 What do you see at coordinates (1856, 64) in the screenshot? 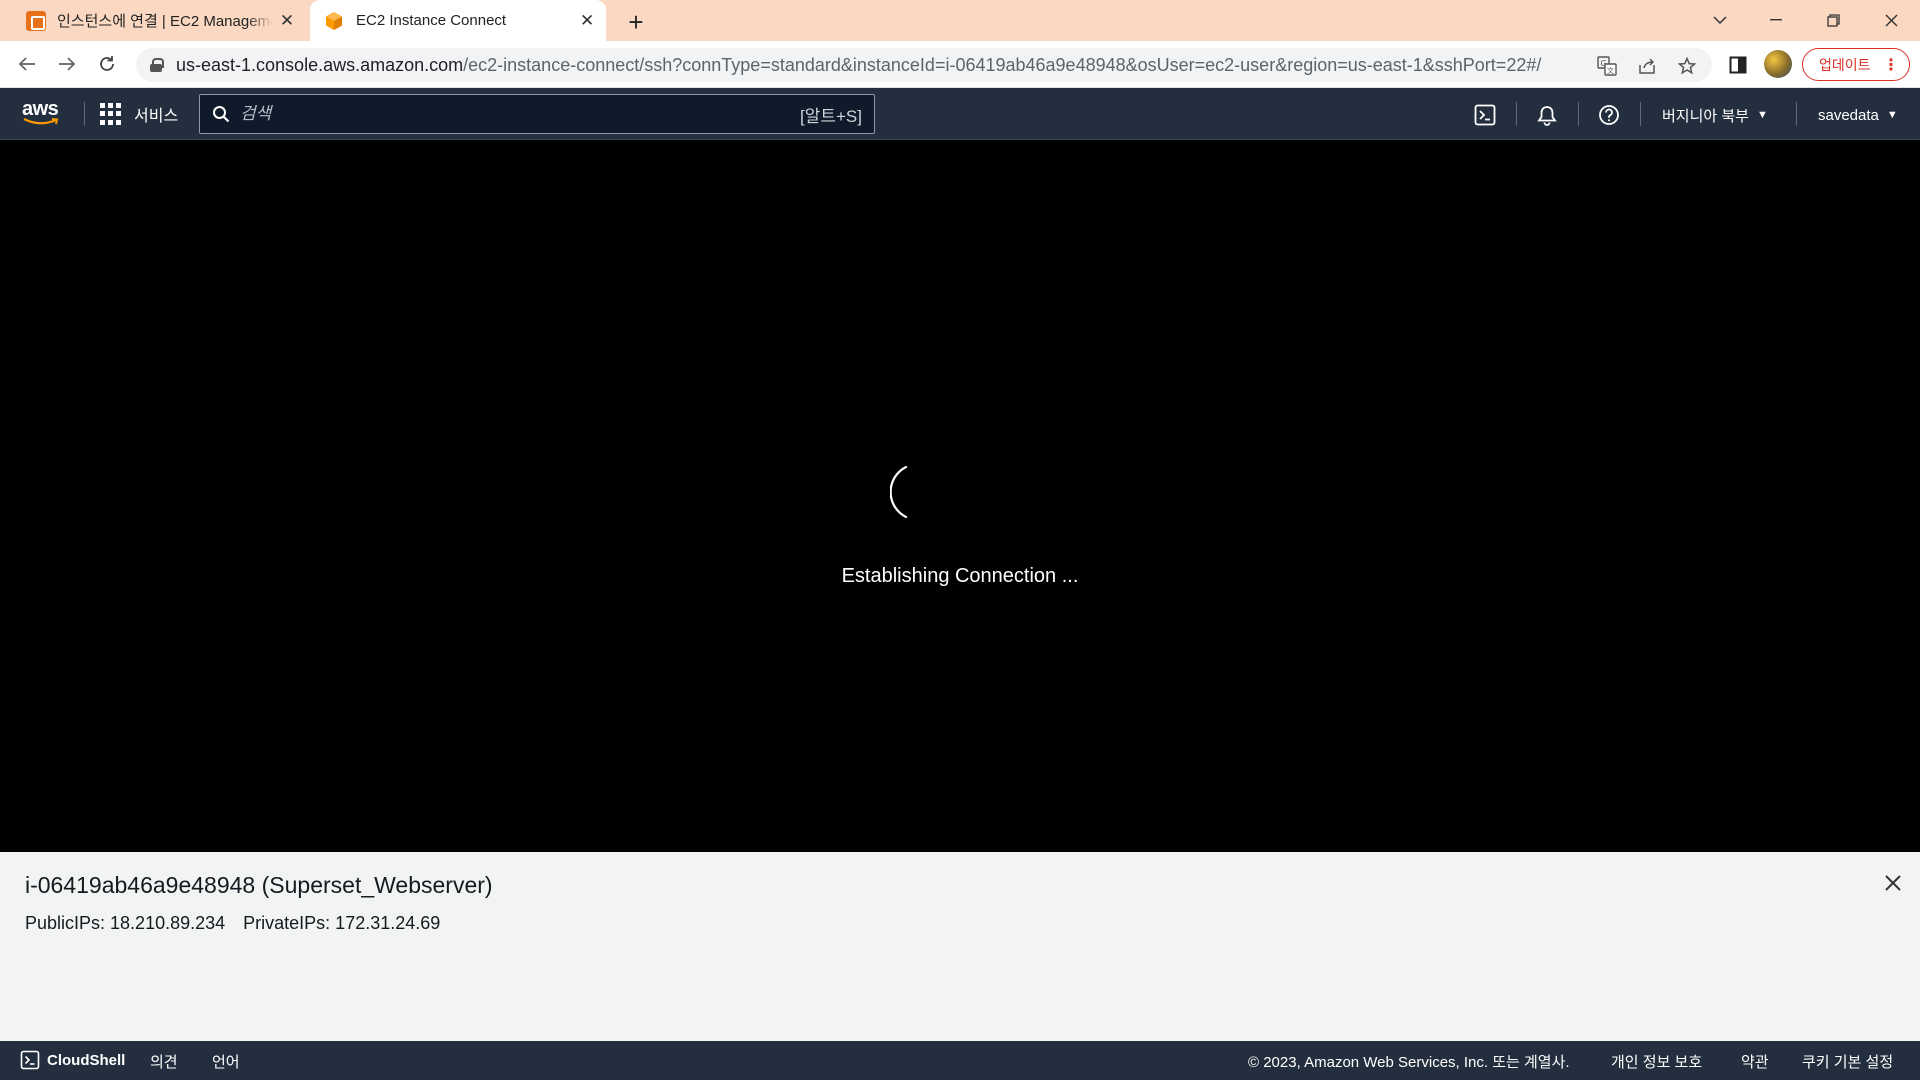
I see `update-button: 업데이트 ⋮` at bounding box center [1856, 64].